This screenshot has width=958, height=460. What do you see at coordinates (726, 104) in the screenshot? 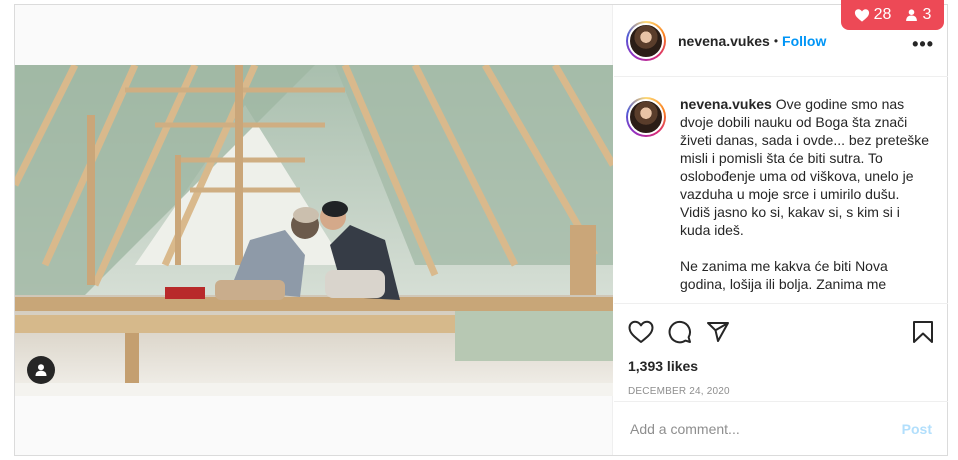
I see `caption-username: nevena.vukes` at bounding box center [726, 104].